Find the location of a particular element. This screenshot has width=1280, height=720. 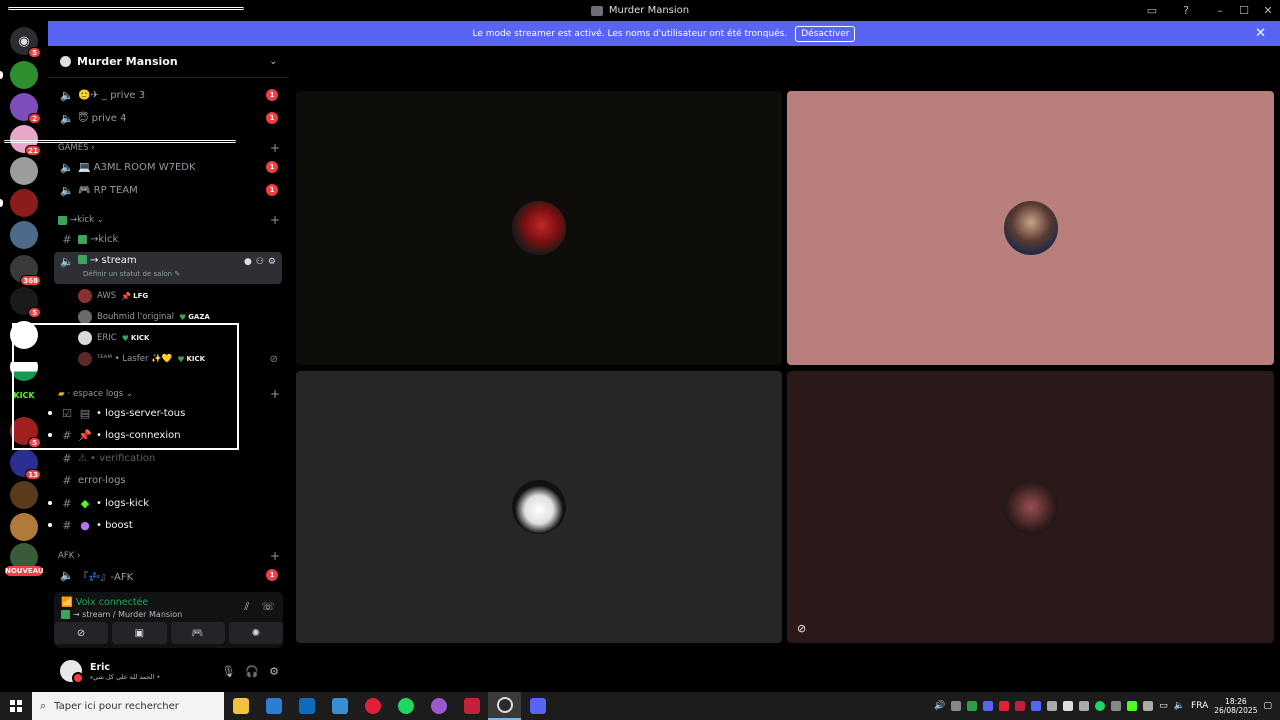

channel-prive-3: 🔈 🙂✈ _ prive 3 1 is located at coordinates (168, 95).